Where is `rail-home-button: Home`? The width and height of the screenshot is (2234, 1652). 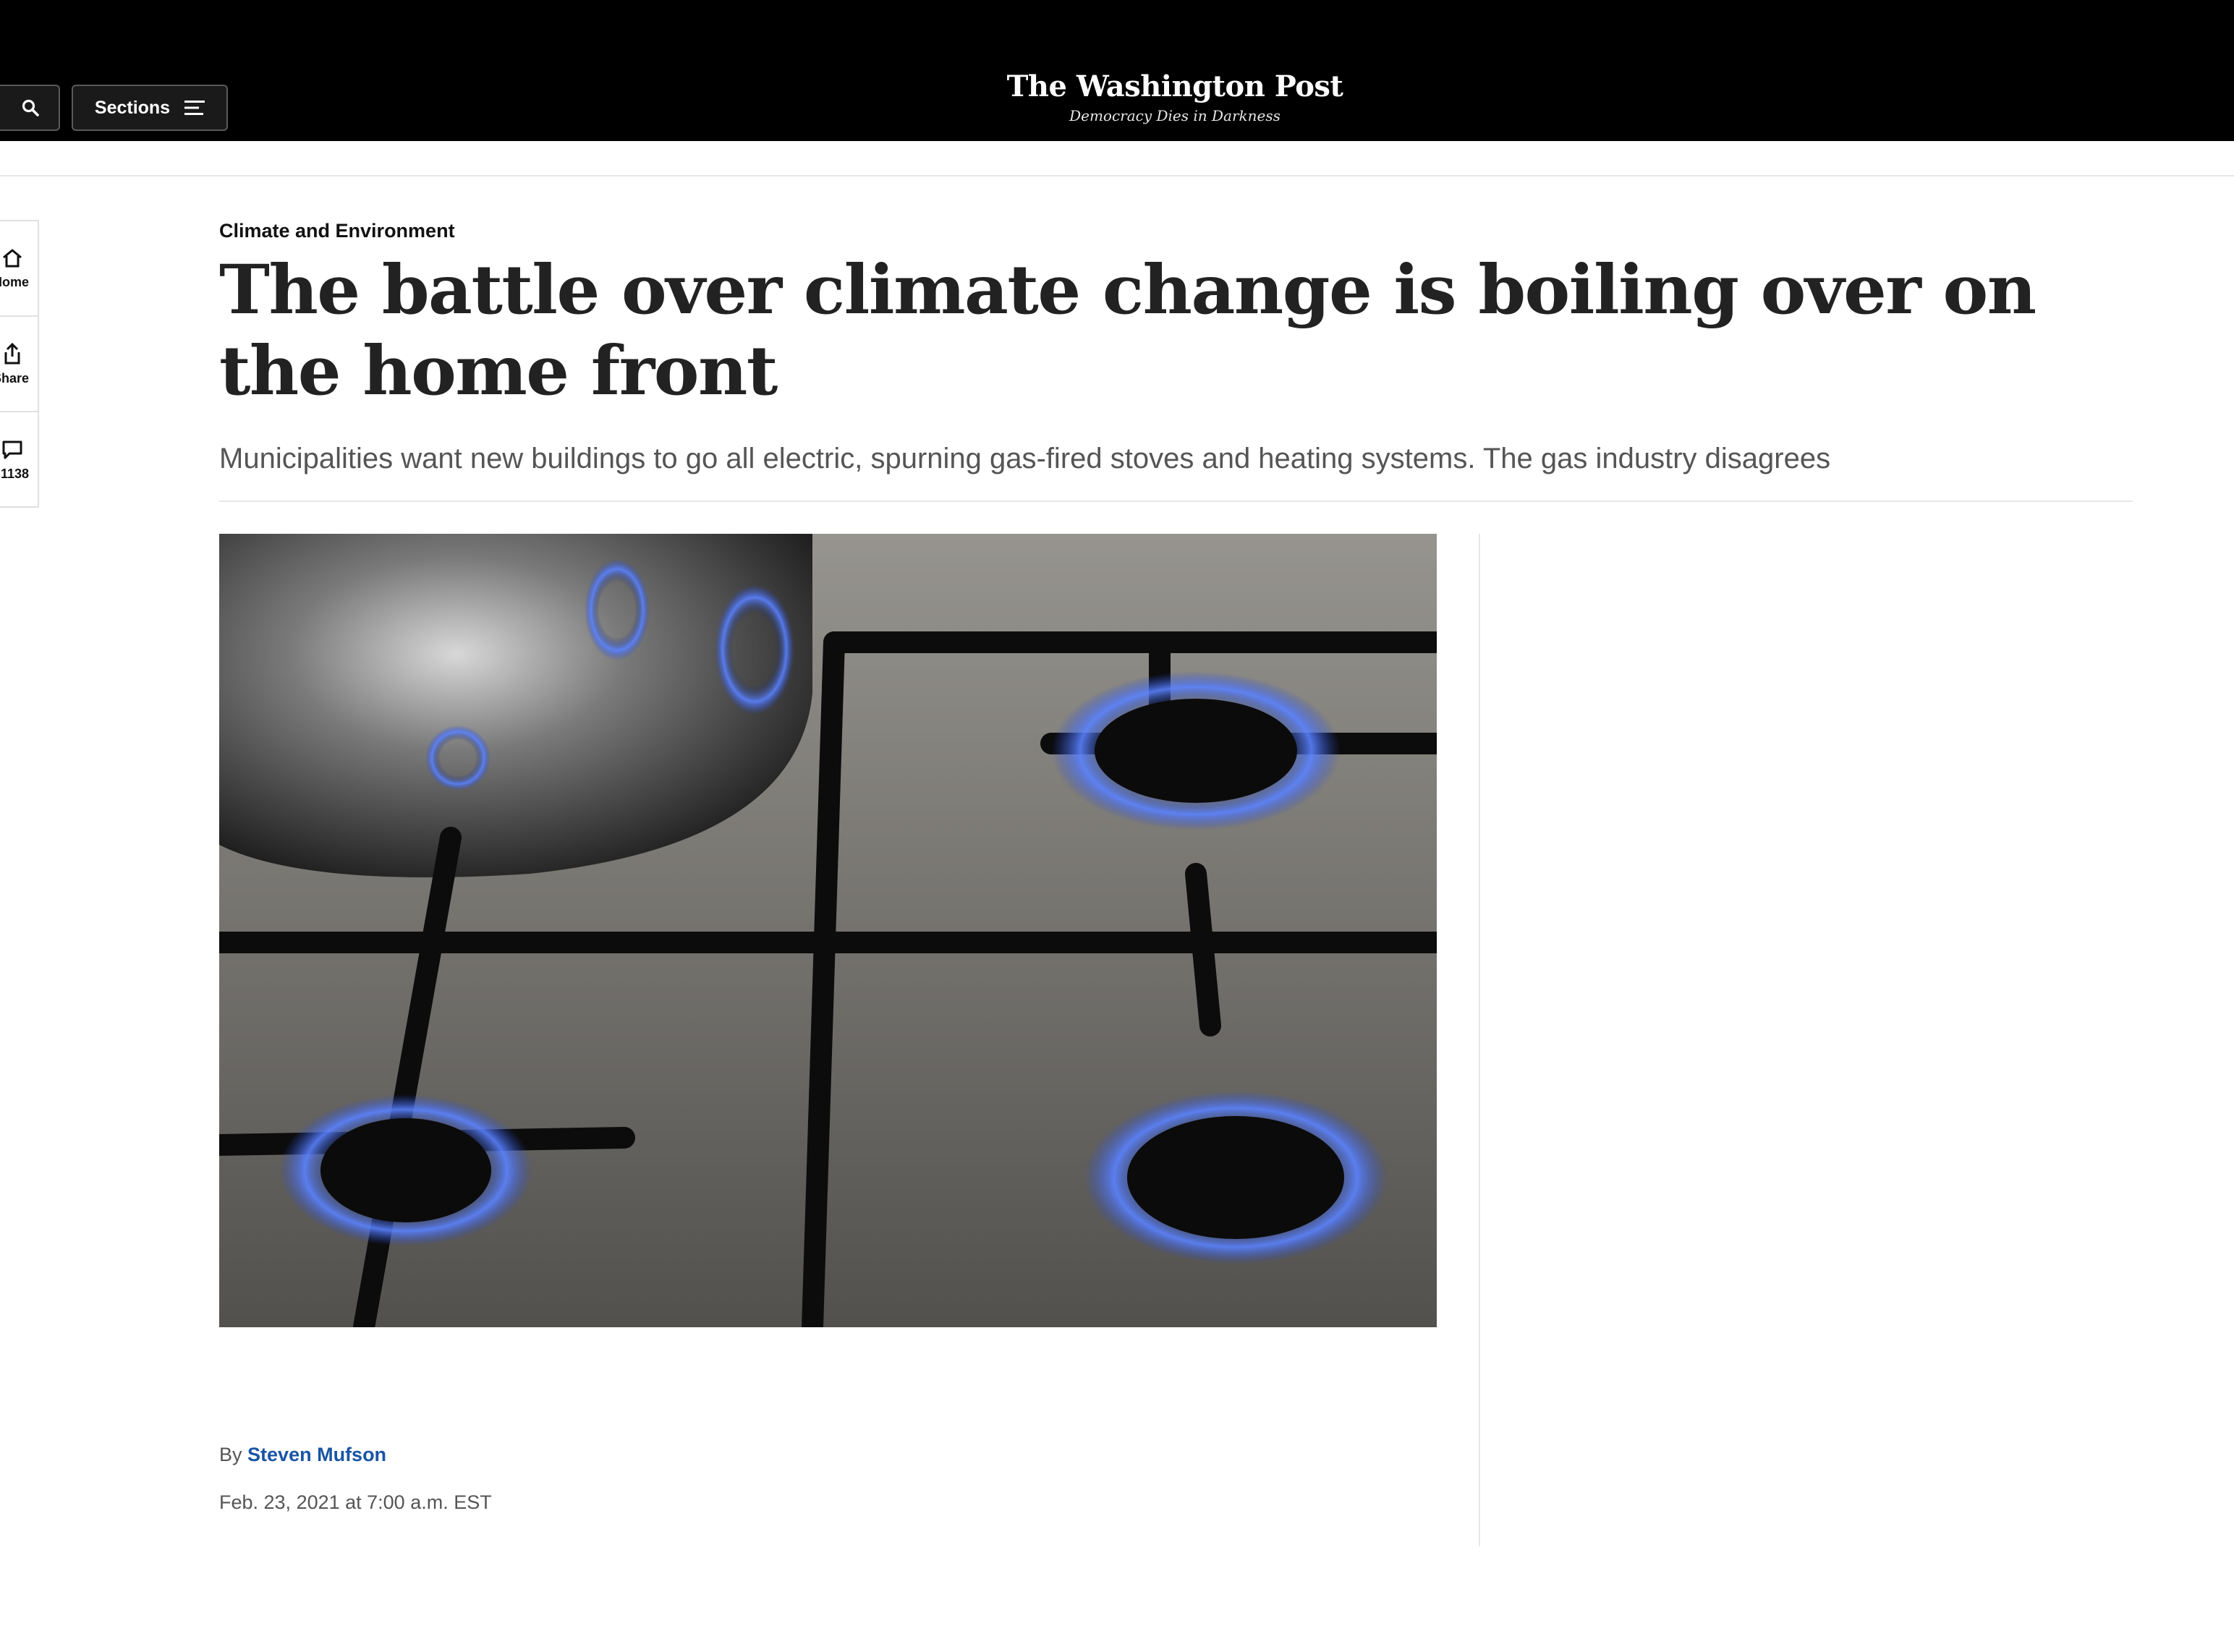 rail-home-button: Home is located at coordinates (20, 269).